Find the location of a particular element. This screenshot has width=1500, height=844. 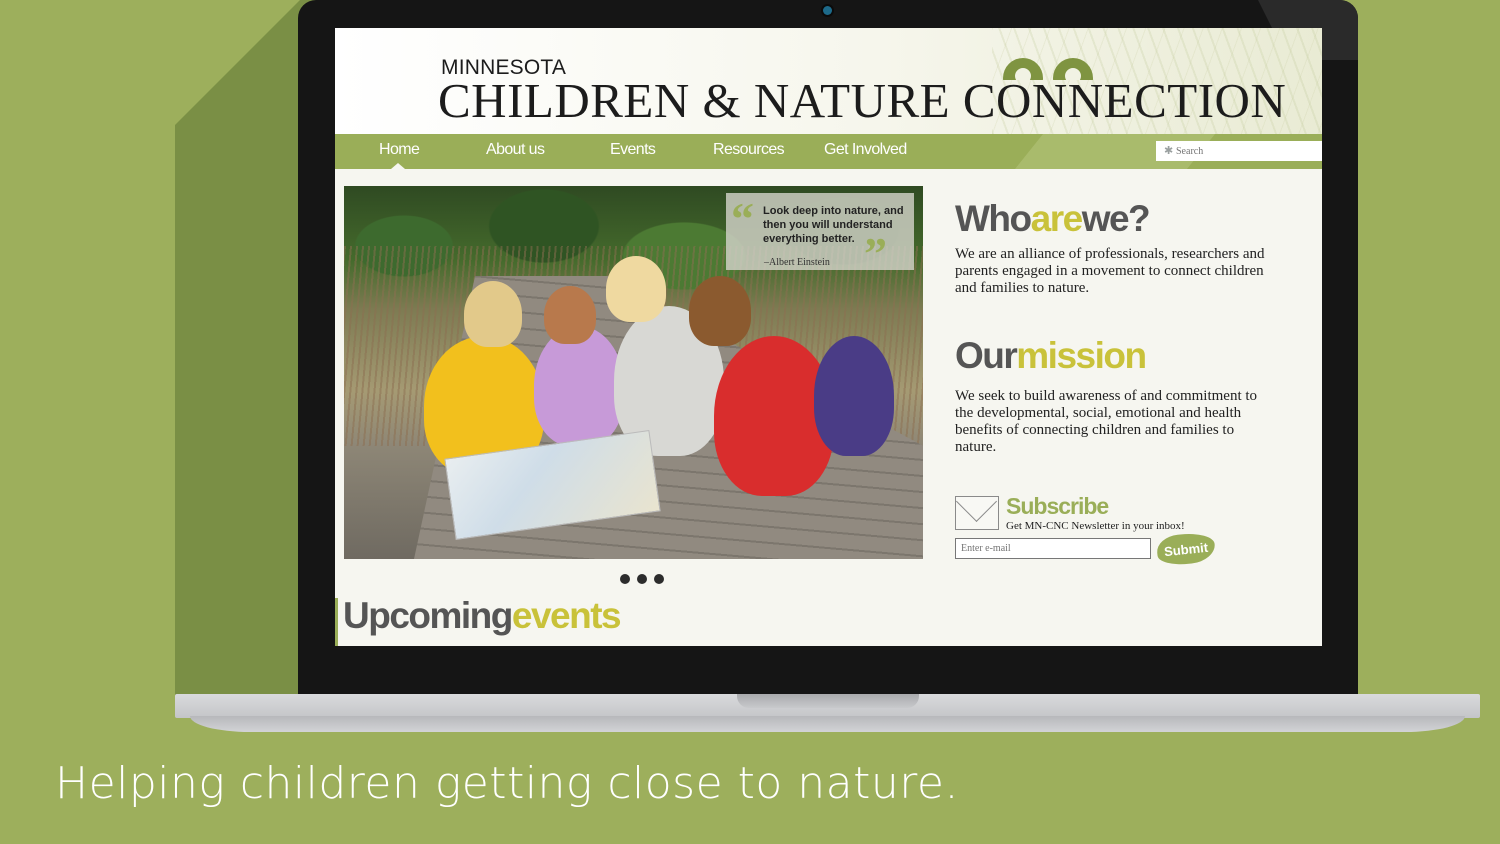

site-title: CHILDREN & NATURE CONNECTION is located at coordinates (862, 100).